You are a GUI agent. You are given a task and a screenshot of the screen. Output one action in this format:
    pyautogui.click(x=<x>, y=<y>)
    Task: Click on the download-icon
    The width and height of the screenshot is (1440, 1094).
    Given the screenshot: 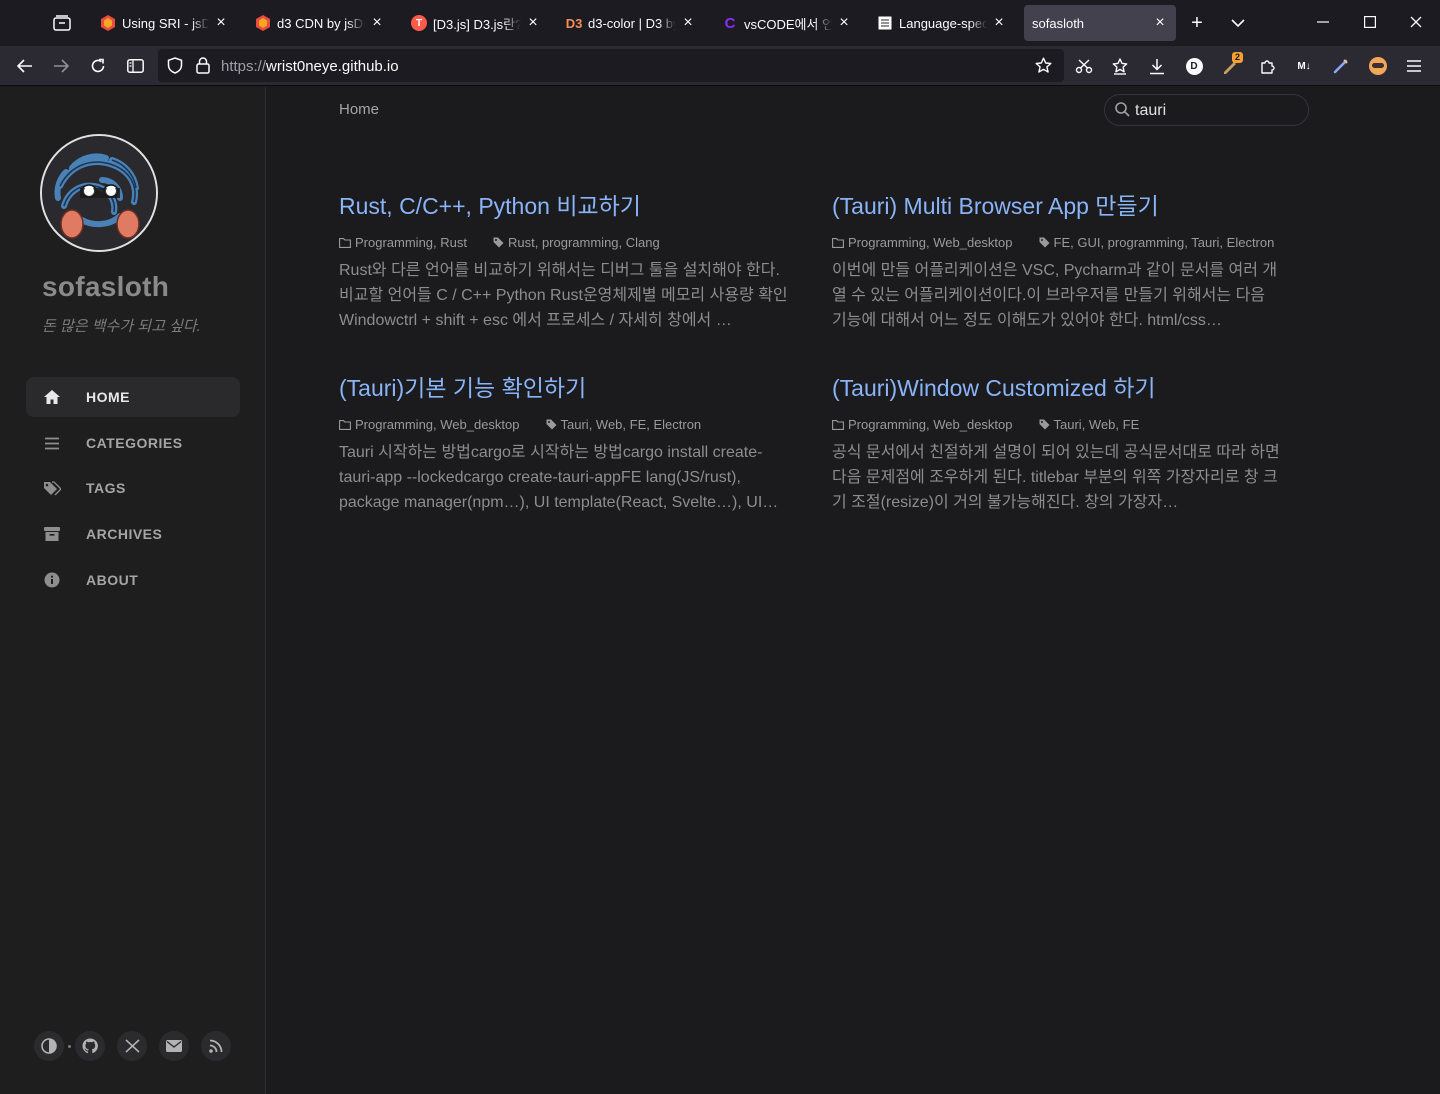 What is the action you would take?
    pyautogui.click(x=1157, y=66)
    